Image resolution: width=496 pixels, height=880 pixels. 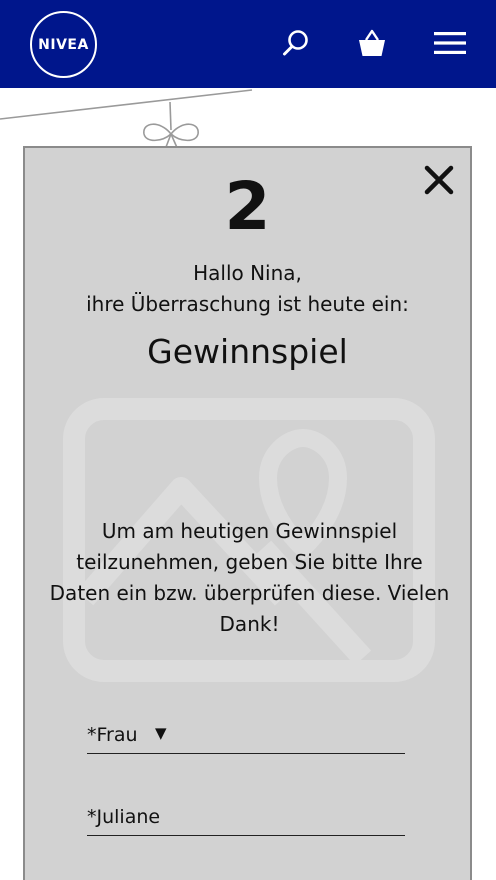 I want to click on shopping-basket-icon, so click(x=372, y=42).